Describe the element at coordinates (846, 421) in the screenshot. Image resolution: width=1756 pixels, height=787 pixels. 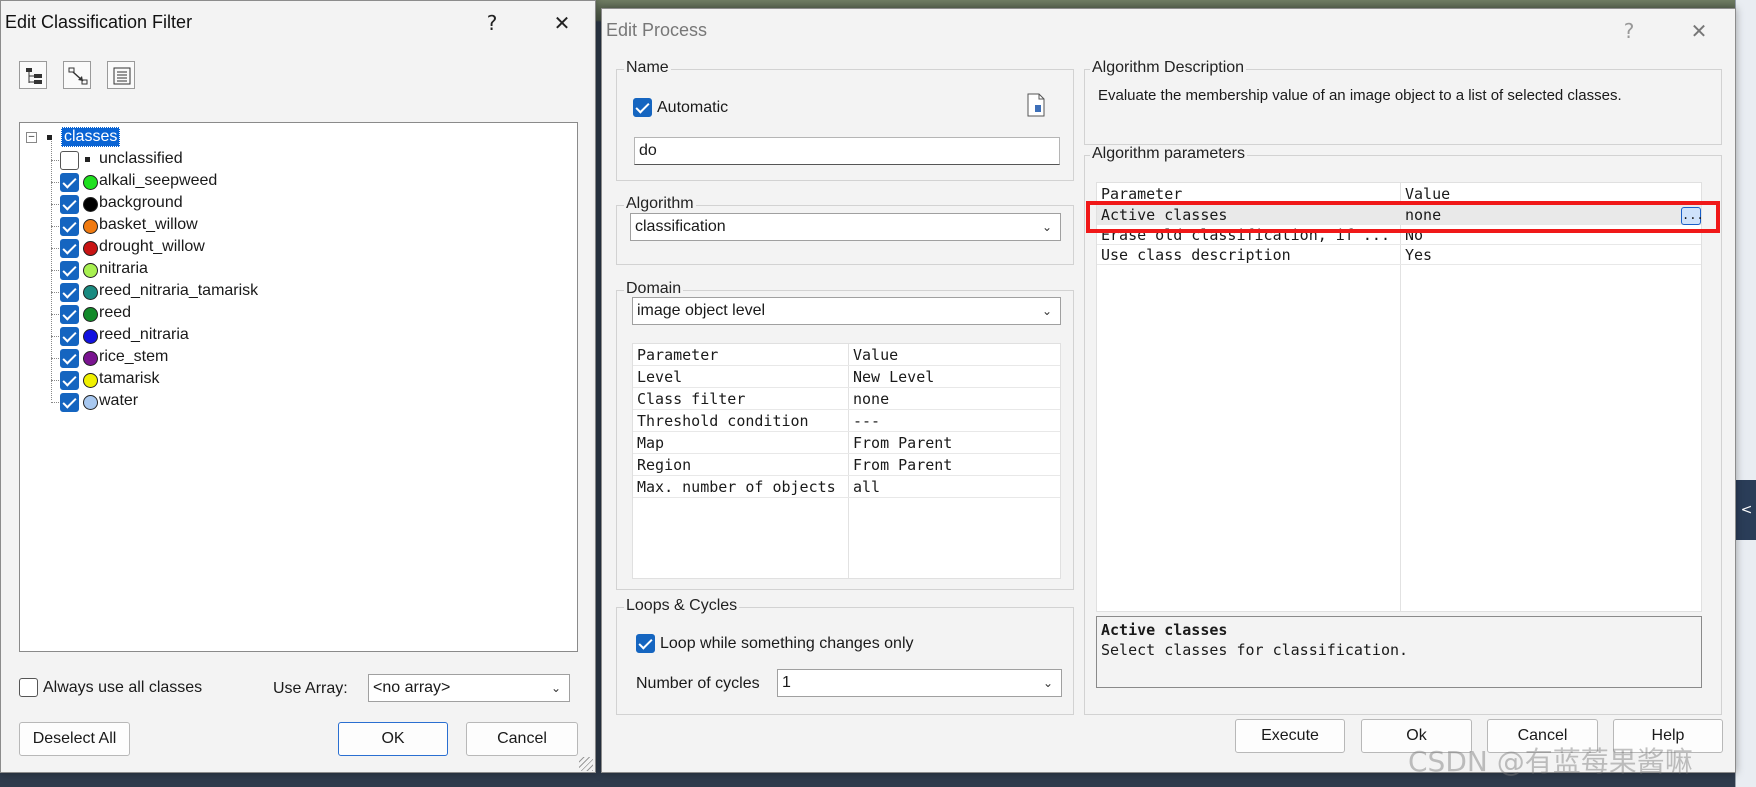
I see `table-row: Threshold condition ---` at that location.